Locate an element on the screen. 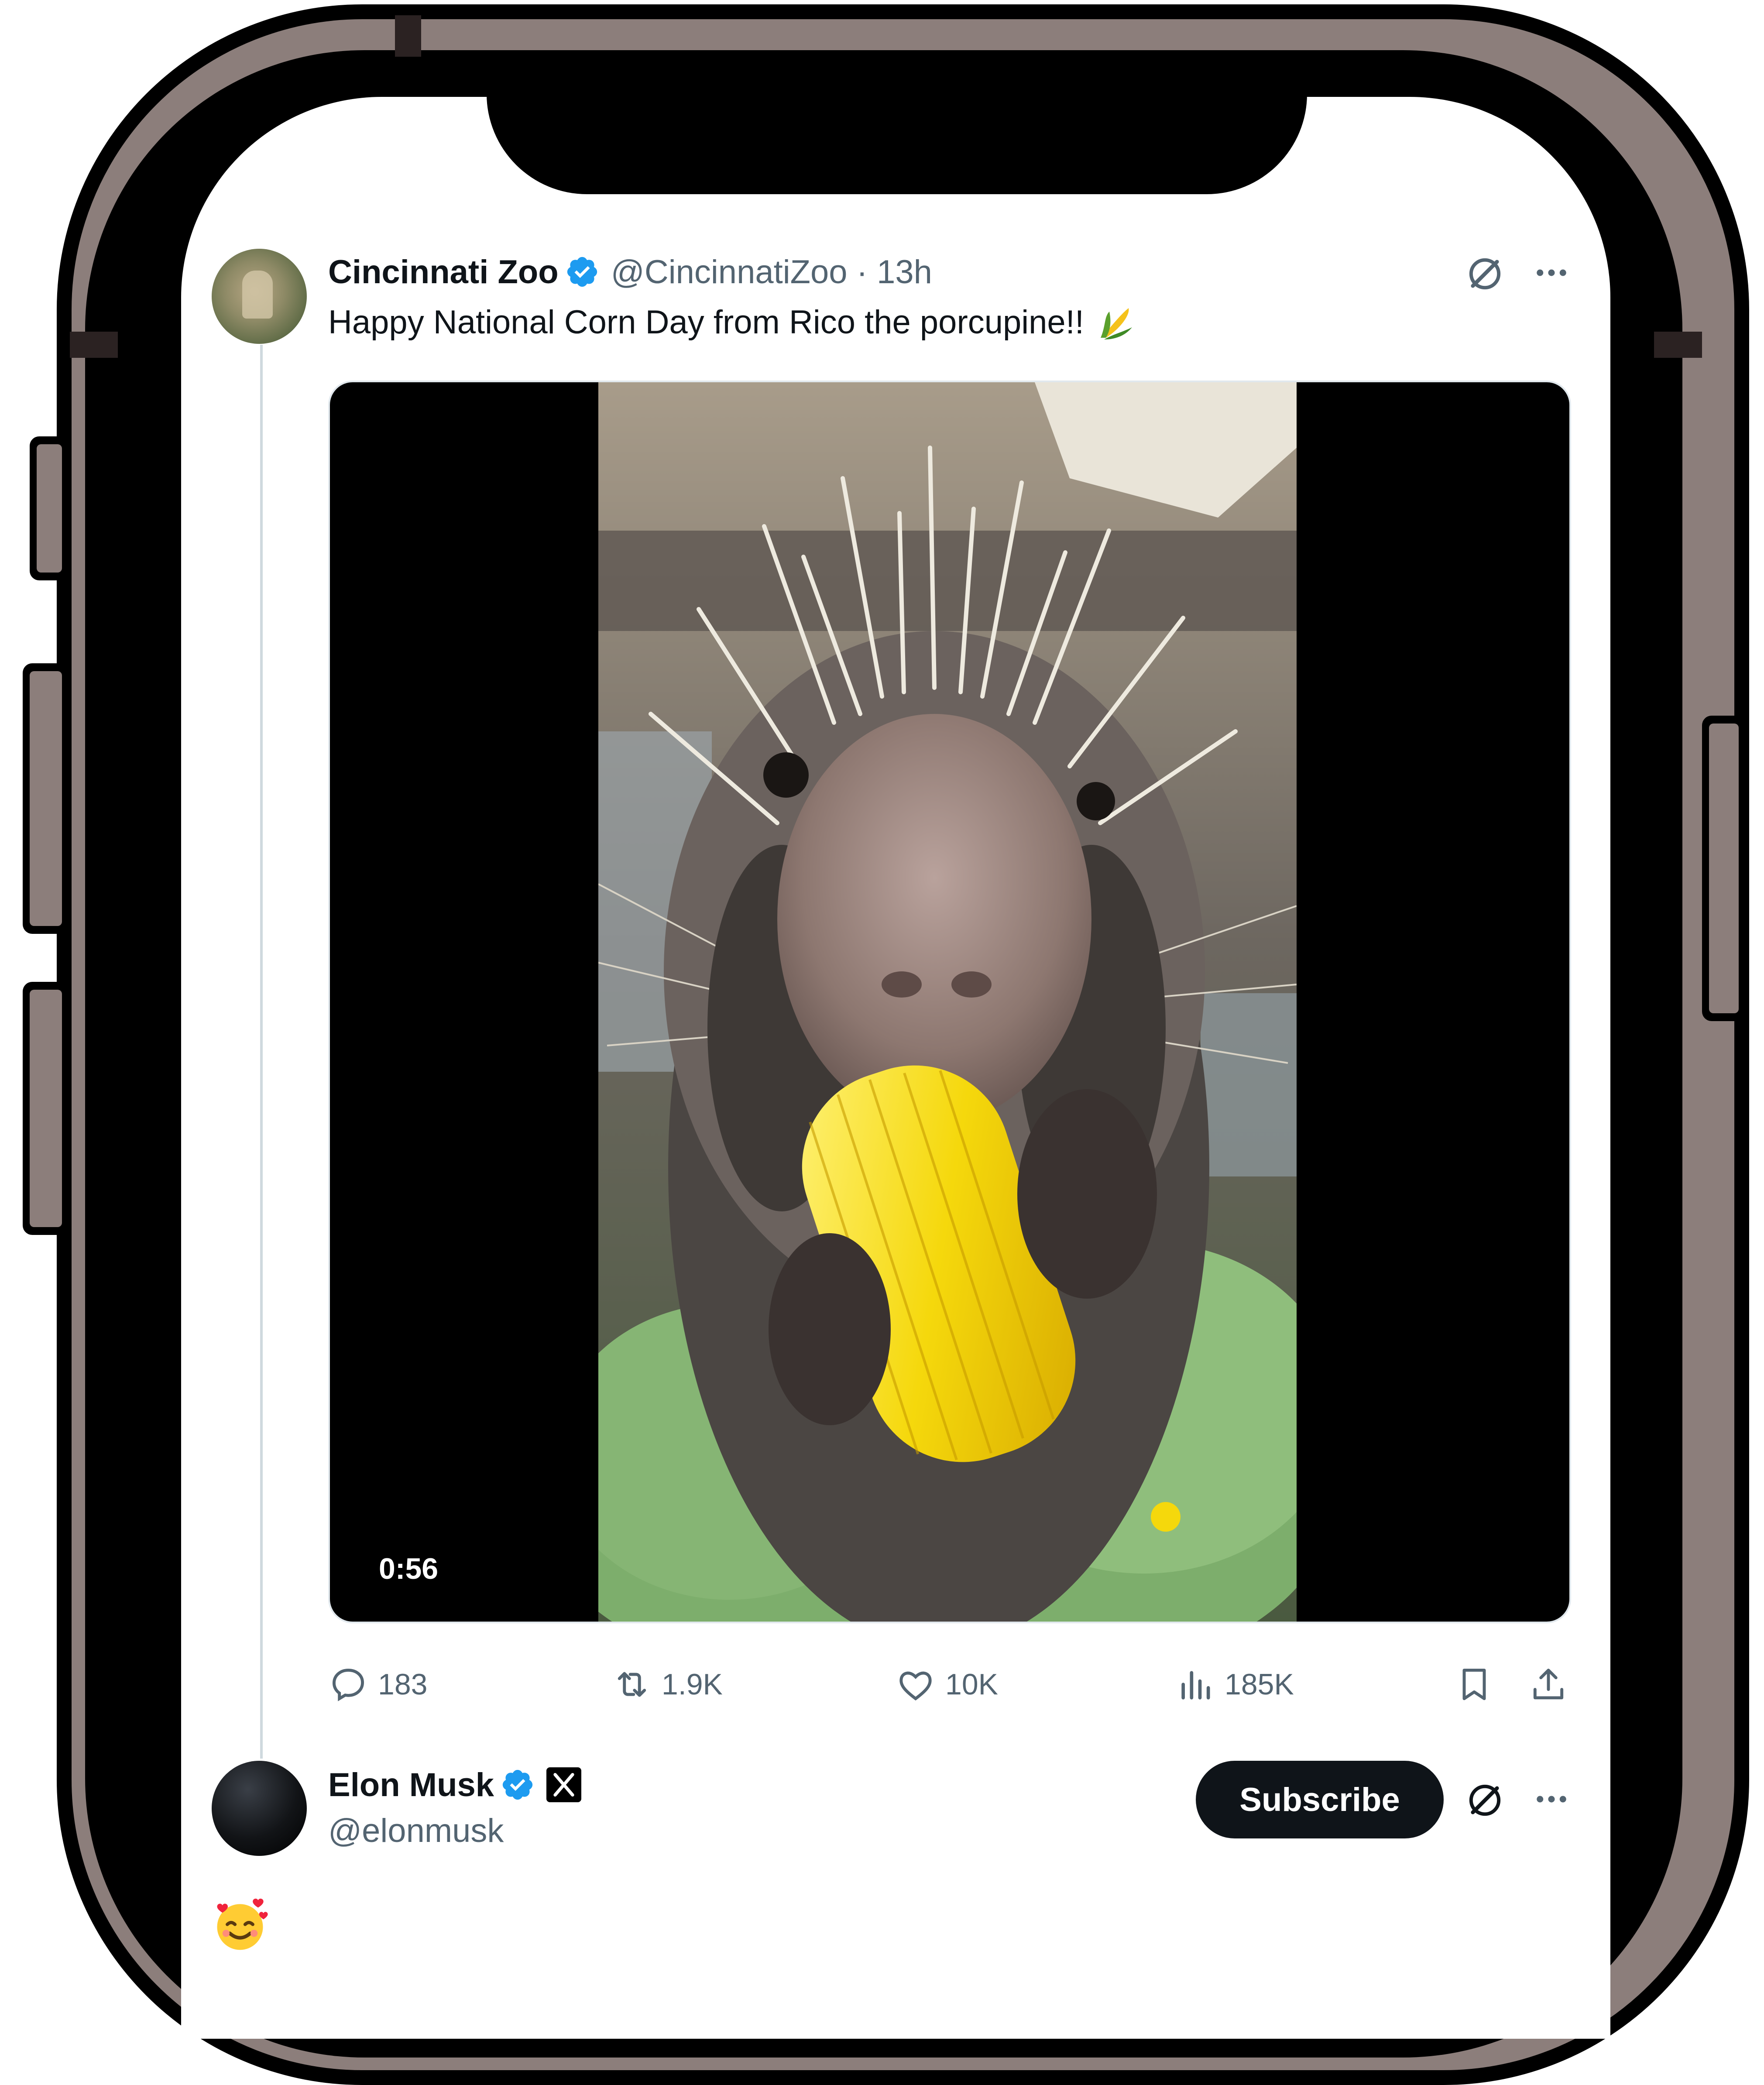 The width and height of the screenshot is (1764, 2085). author-name: Elon Musk is located at coordinates (411, 1785).